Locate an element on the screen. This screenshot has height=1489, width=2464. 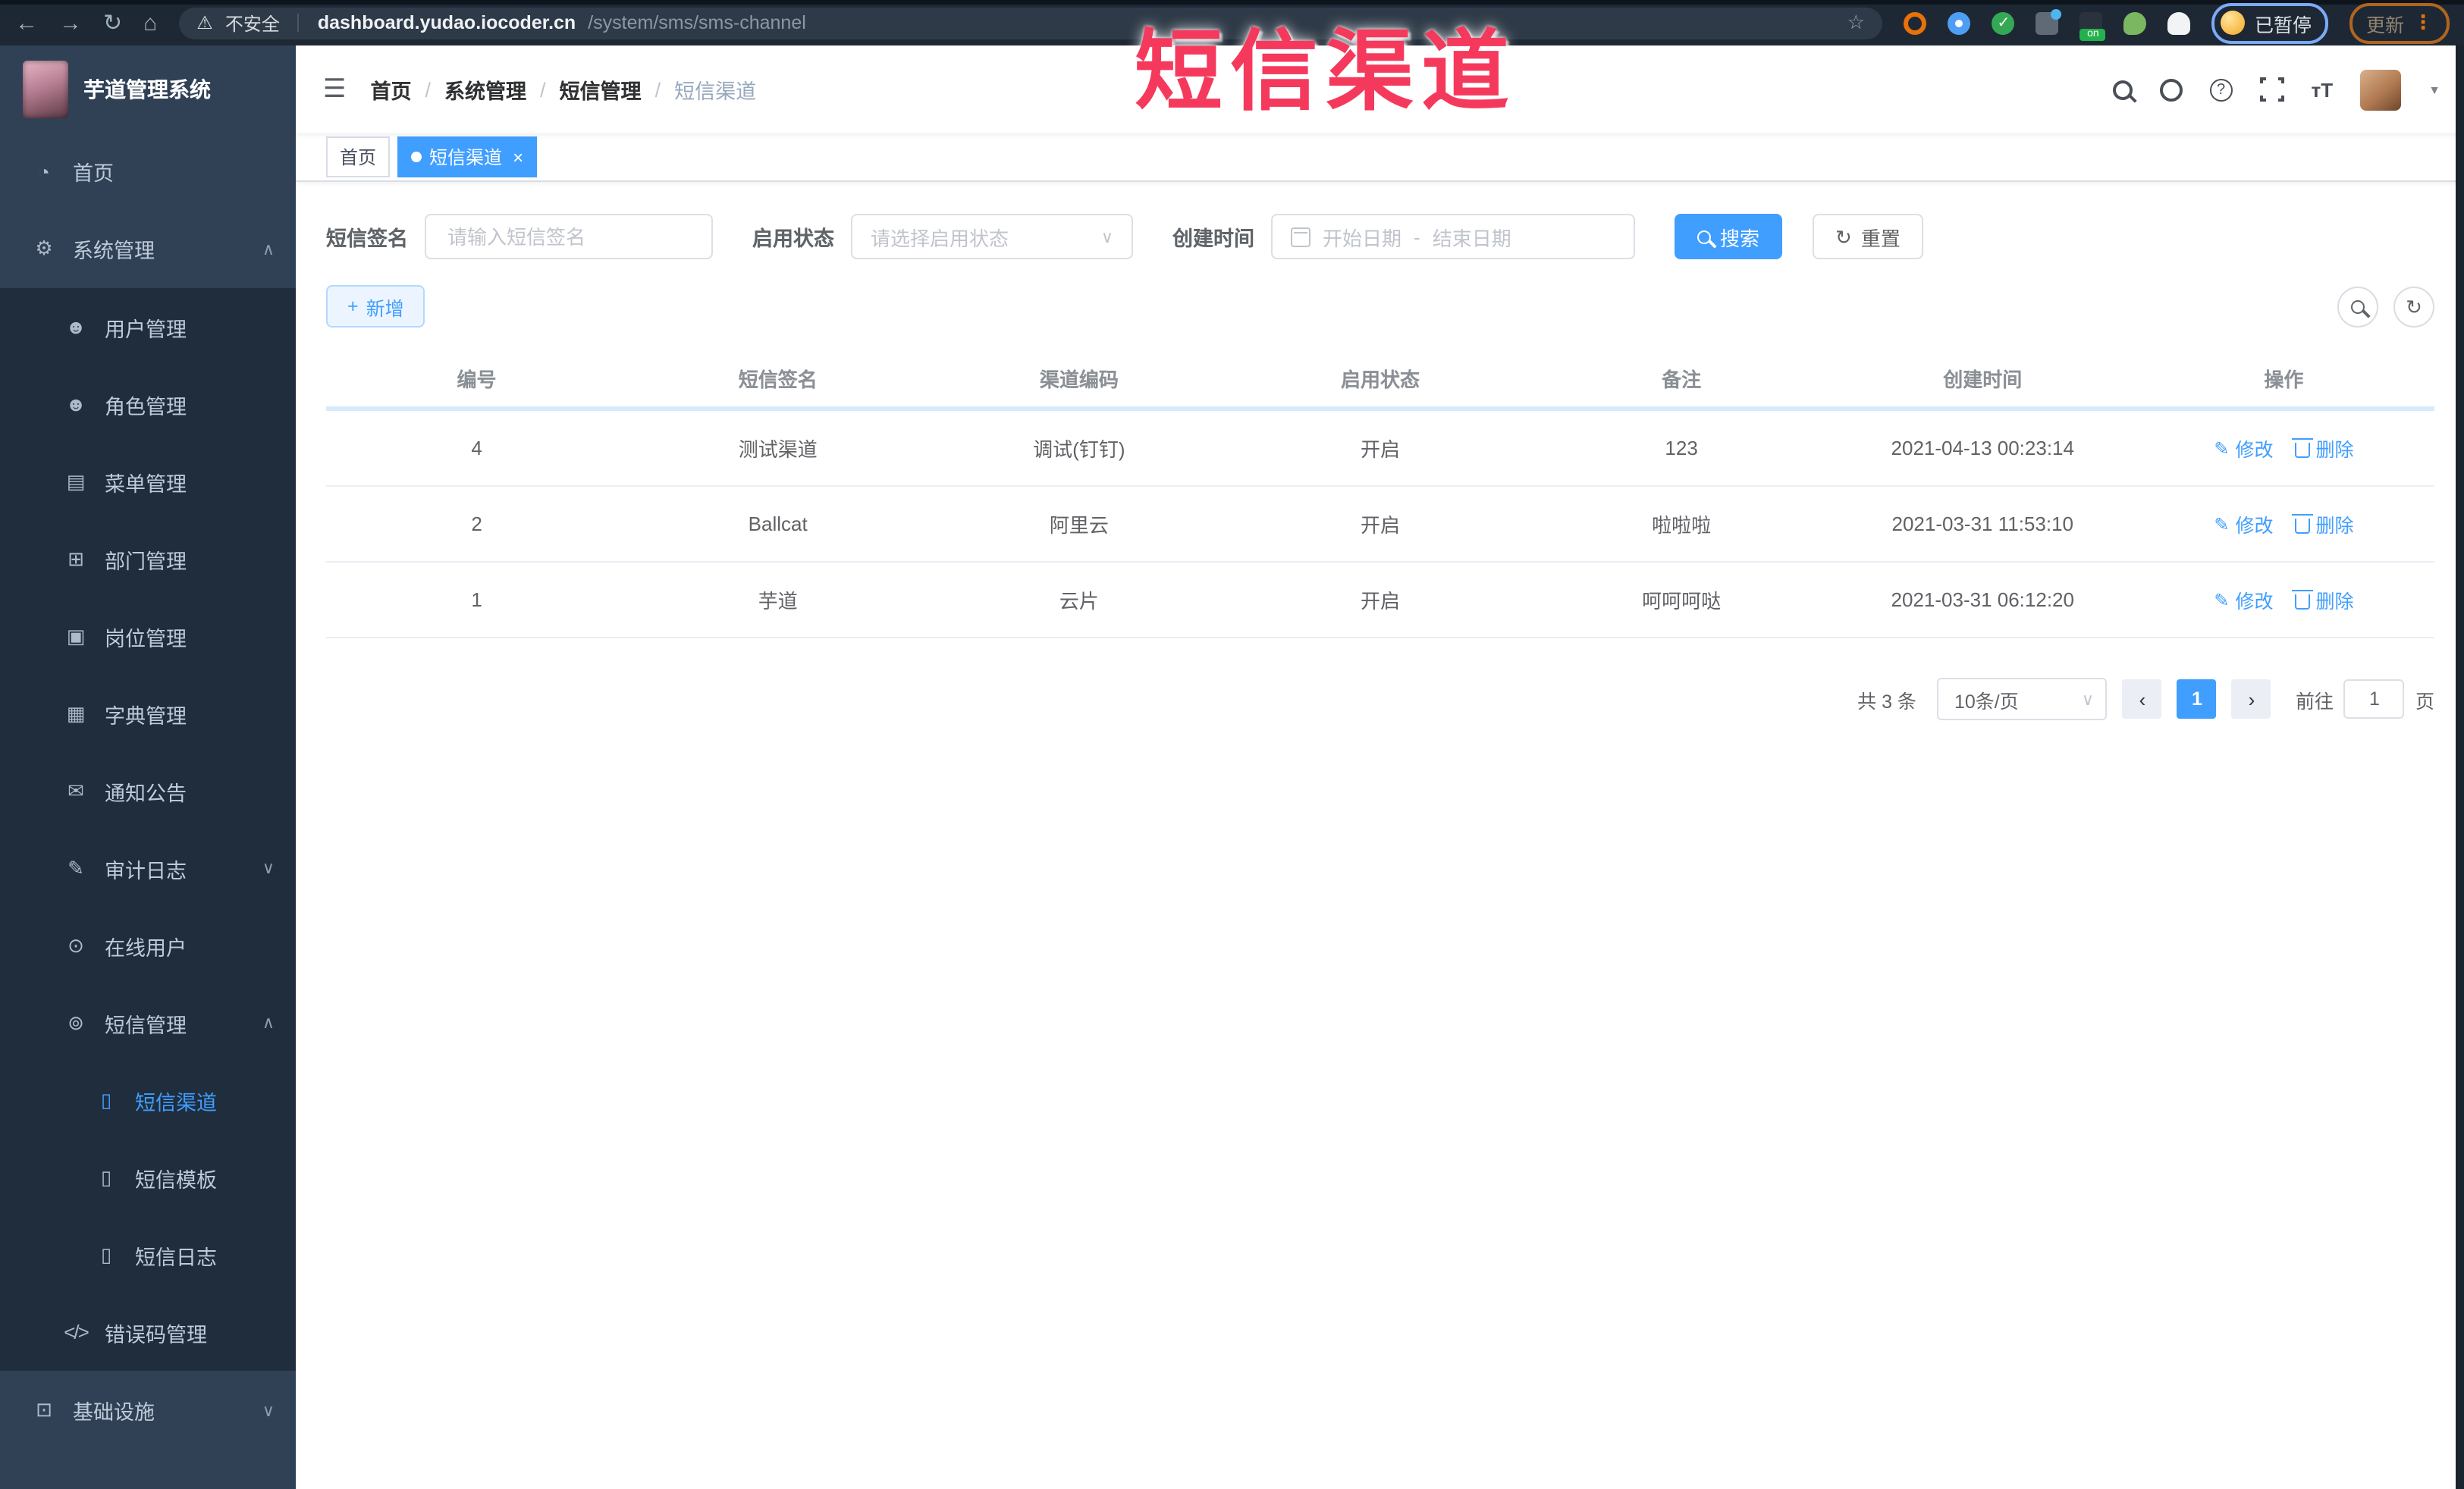
breadcrumb-system: 系统管理 is located at coordinates (485, 89).